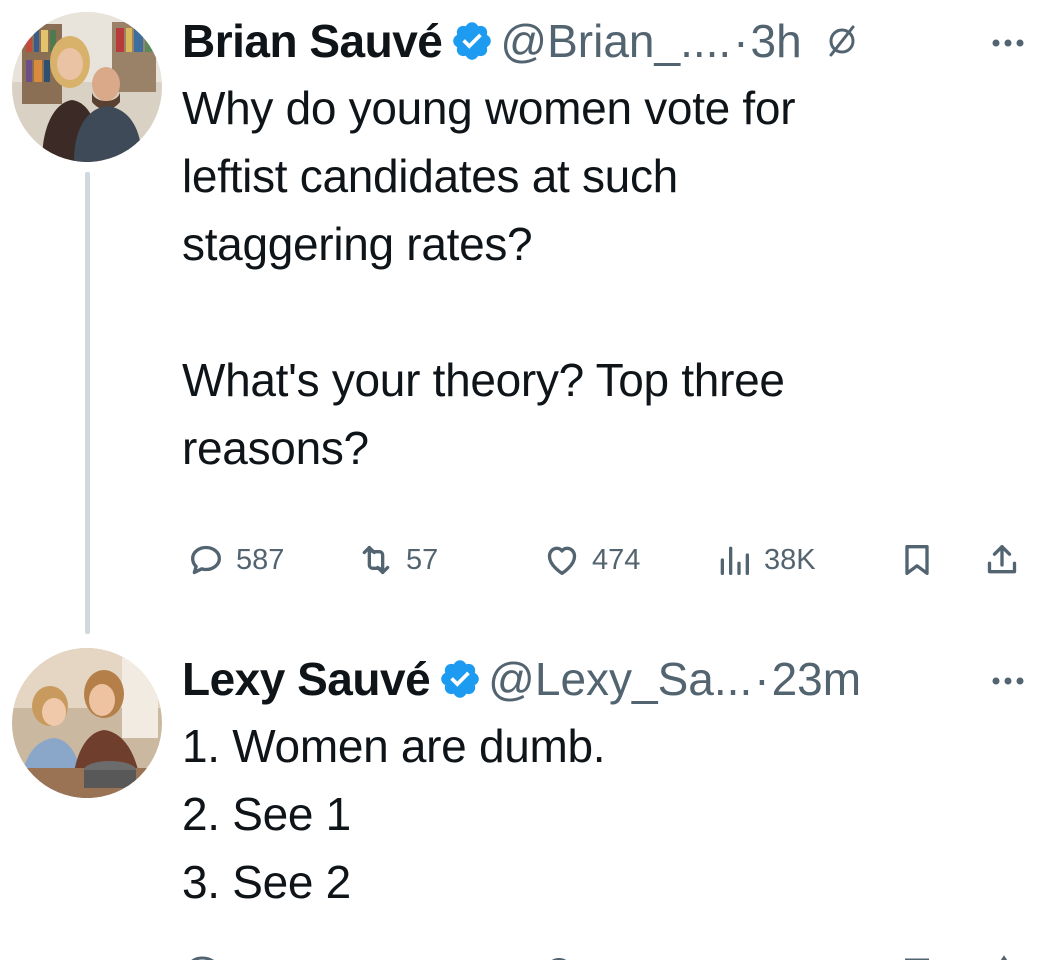 The image size is (1042, 960). I want to click on partial-action-icons, so click(599, 957).